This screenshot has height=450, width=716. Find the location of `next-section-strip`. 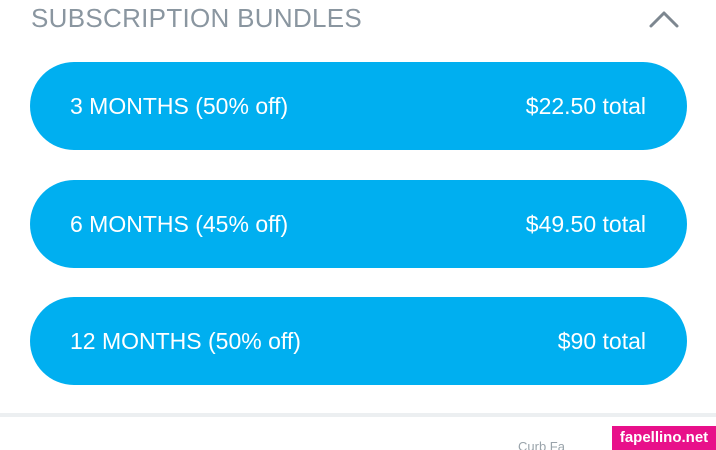

next-section-strip is located at coordinates (358, 433).